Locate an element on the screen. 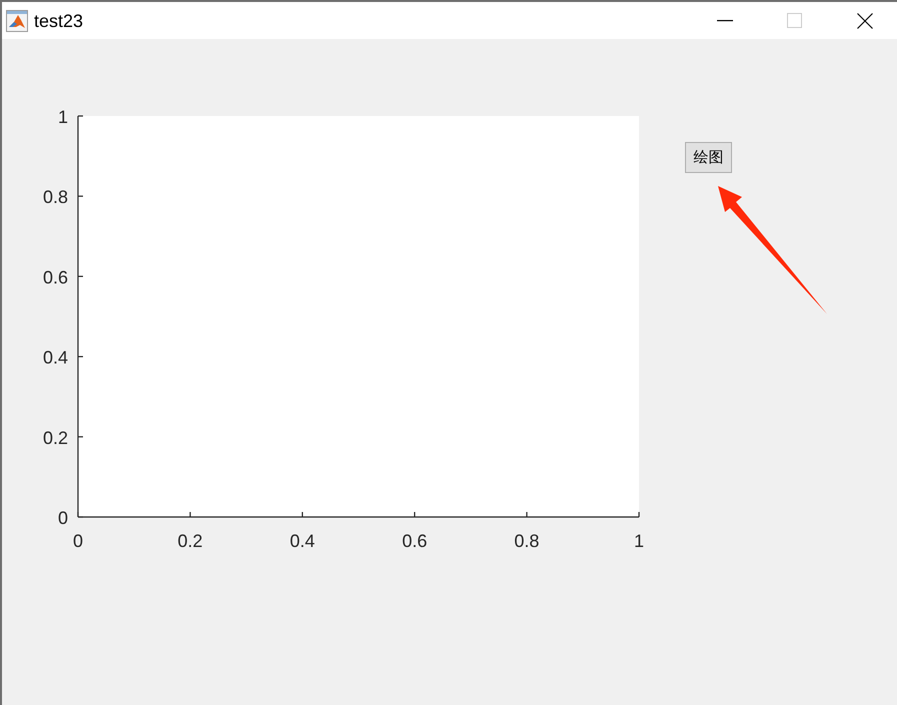  y-tick-label: 0.4 is located at coordinates (55, 358).